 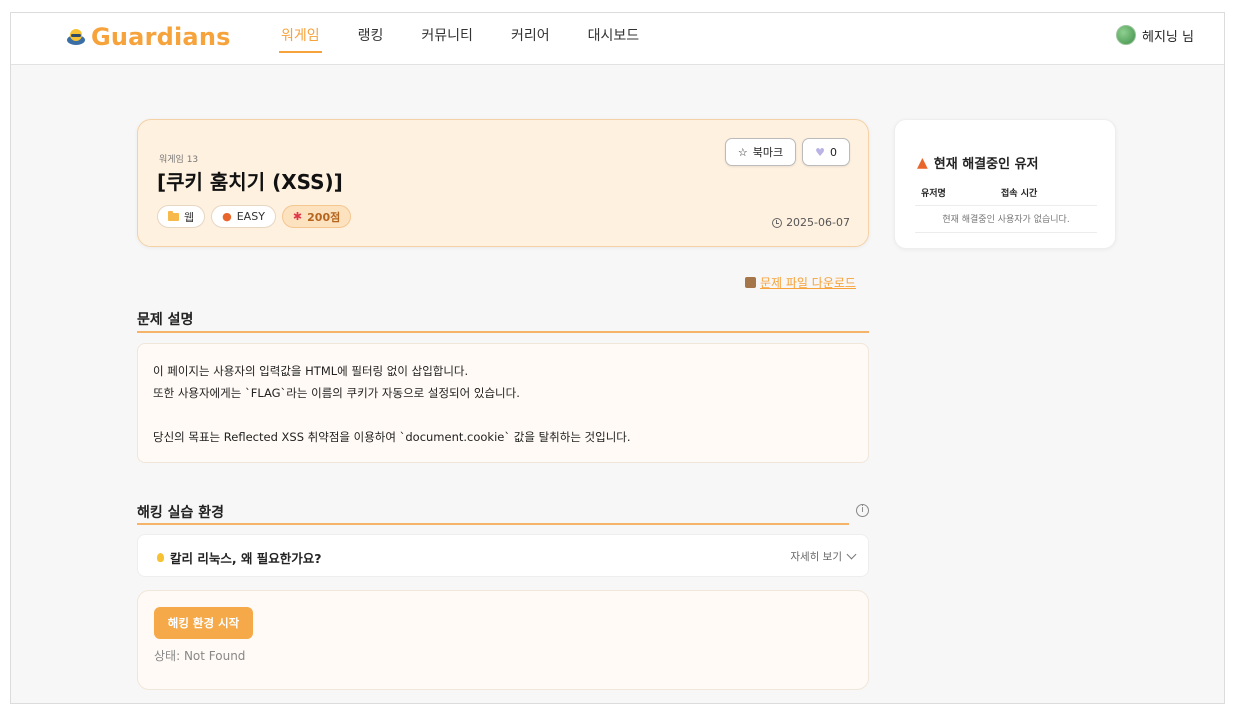 I want to click on menu-dashboard: 대시보드, so click(x=614, y=39).